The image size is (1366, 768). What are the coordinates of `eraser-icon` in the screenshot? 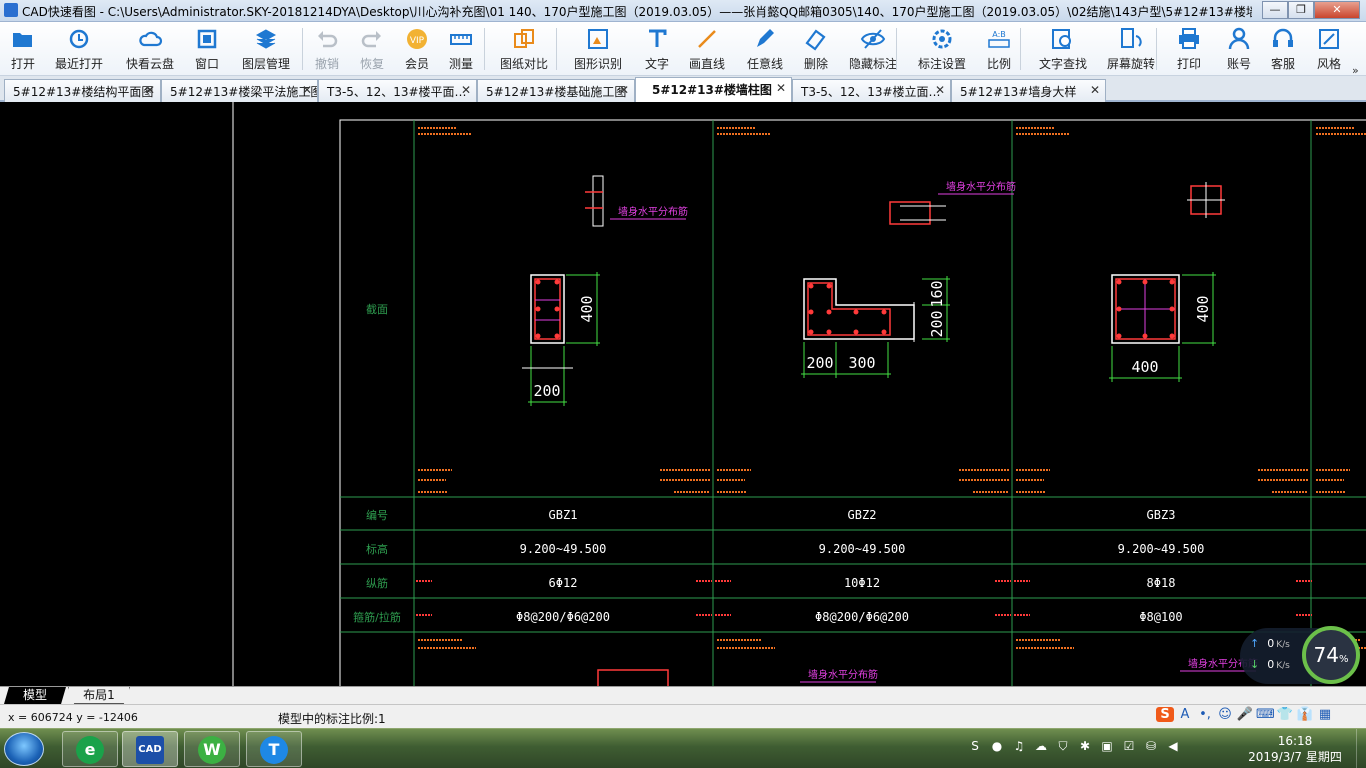 It's located at (816, 39).